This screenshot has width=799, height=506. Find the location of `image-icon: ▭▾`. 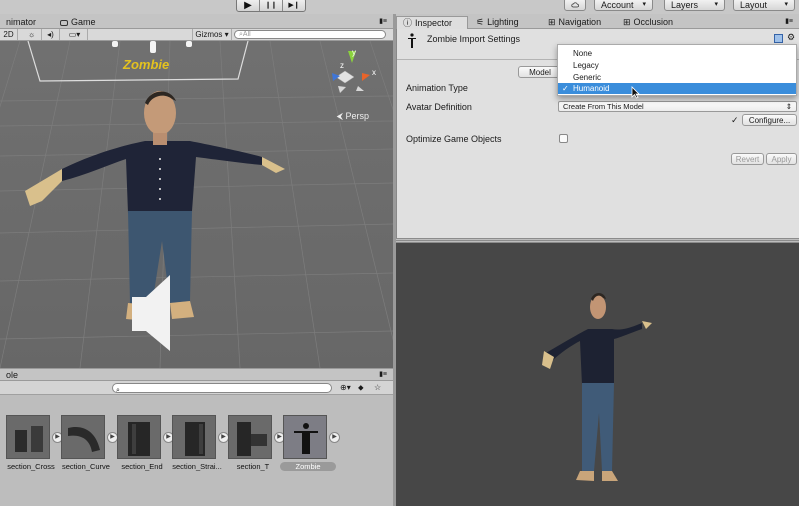

image-icon: ▭▾ is located at coordinates (74, 34).